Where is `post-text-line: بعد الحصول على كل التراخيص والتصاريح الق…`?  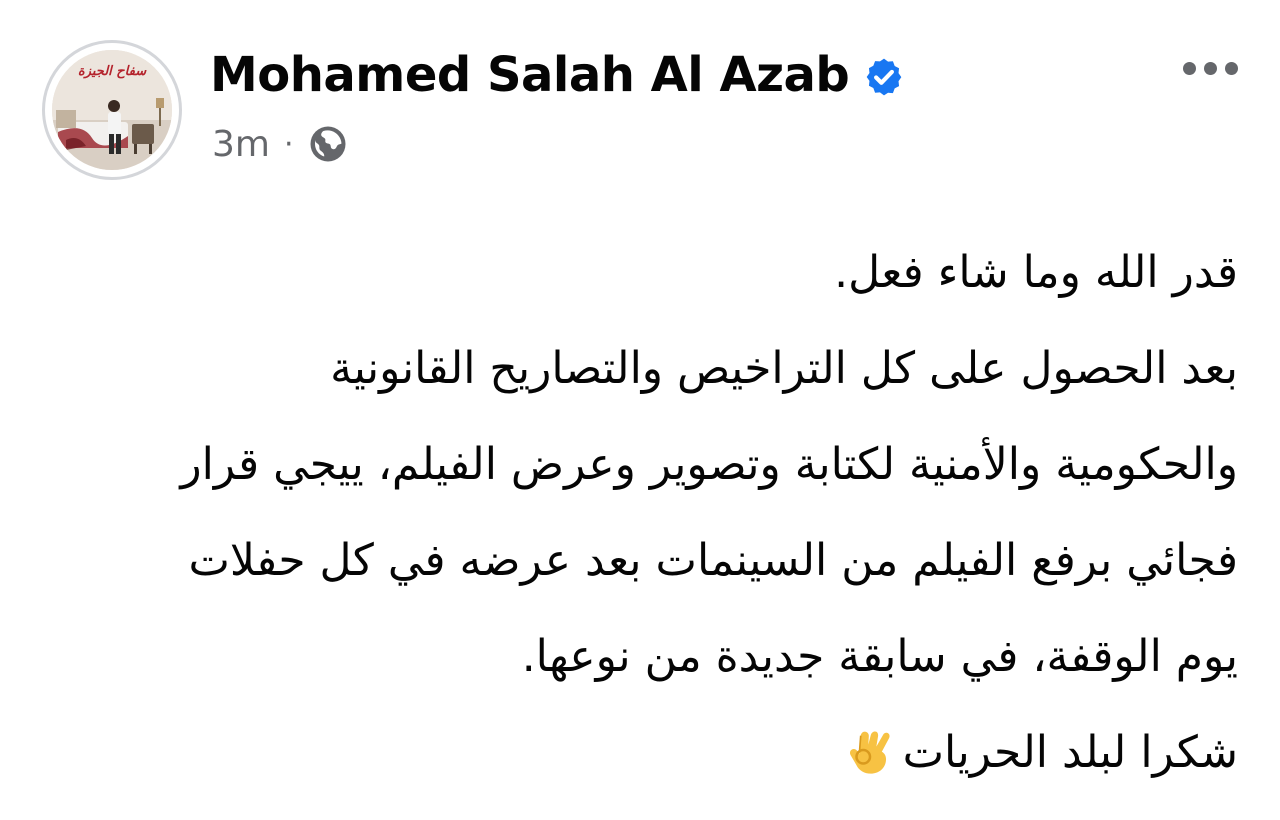 post-text-line: بعد الحصول على كل التراخيص والتصاريح الق… is located at coordinates (784, 368).